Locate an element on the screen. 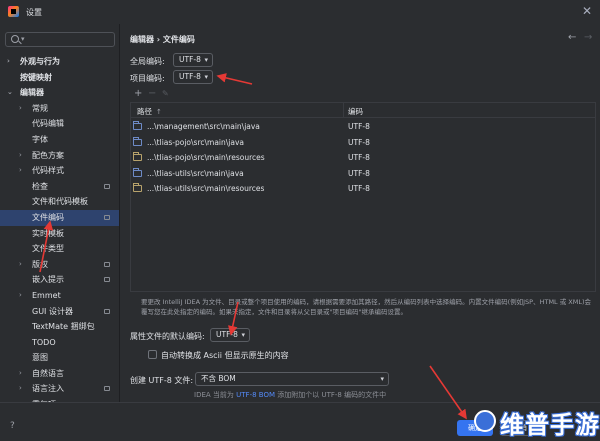  sidebar-item: 嵌入提示 is located at coordinates (59, 280).